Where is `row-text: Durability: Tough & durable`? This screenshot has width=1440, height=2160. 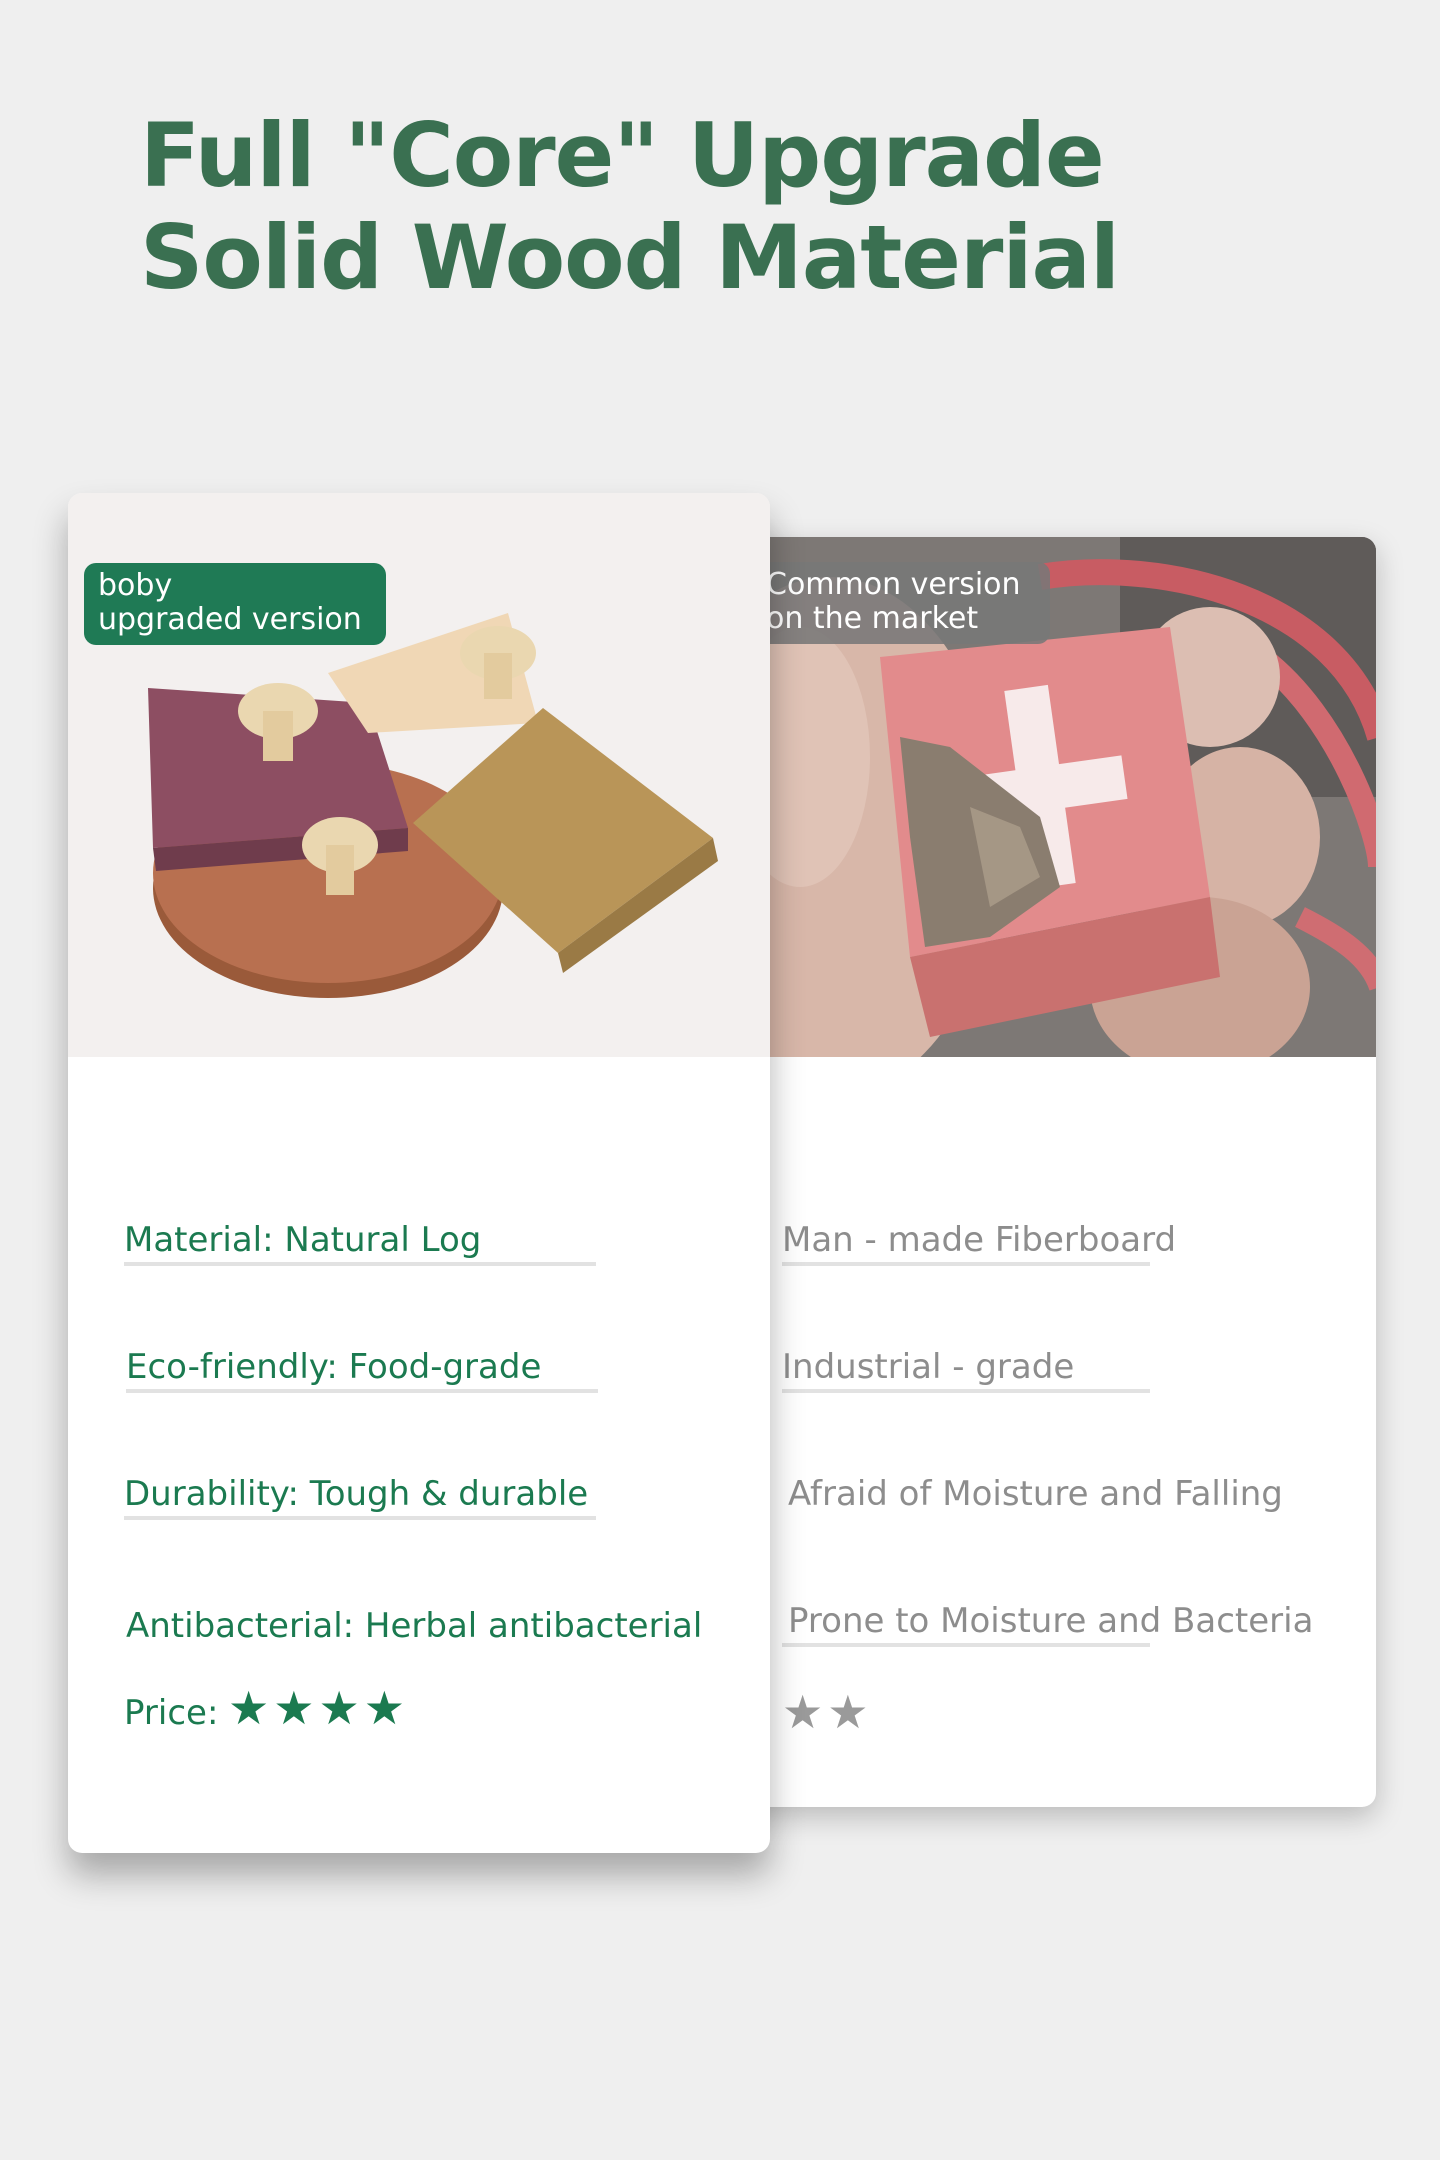
row-text: Durability: Tough & durable is located at coordinates (356, 1494).